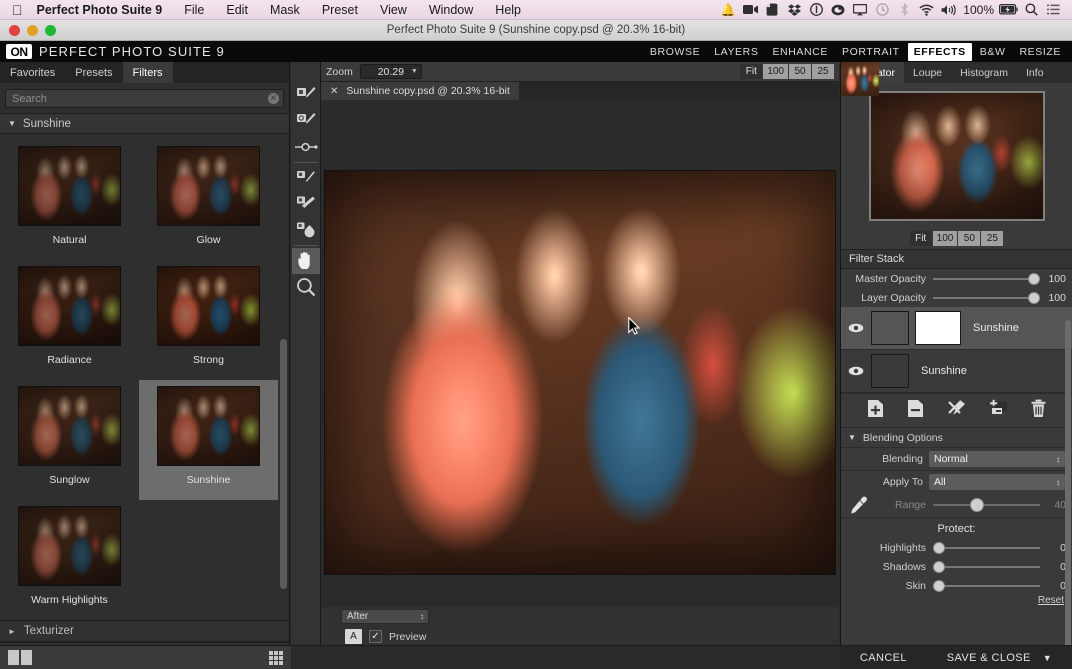  What do you see at coordinates (147, 72) in the screenshot?
I see `tab-filters: Filters` at bounding box center [147, 72].